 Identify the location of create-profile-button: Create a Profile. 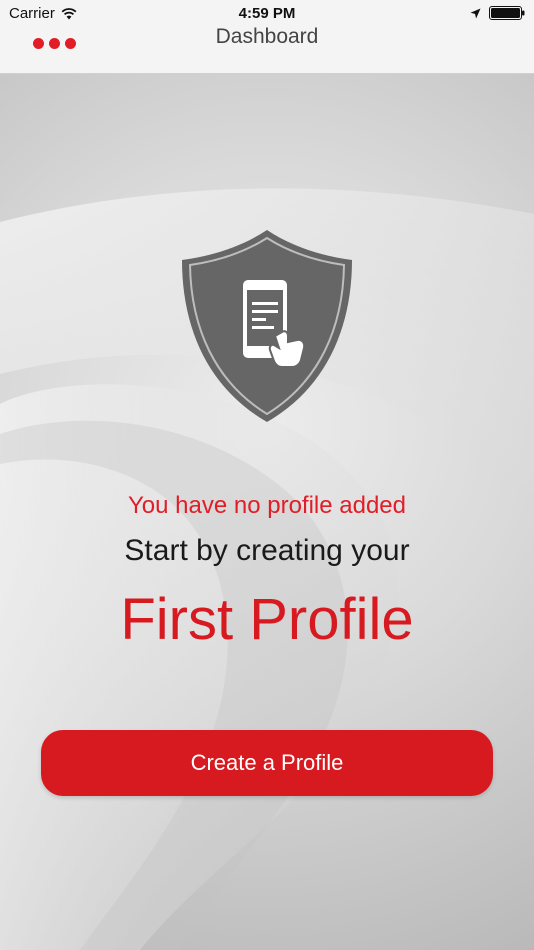
(267, 763).